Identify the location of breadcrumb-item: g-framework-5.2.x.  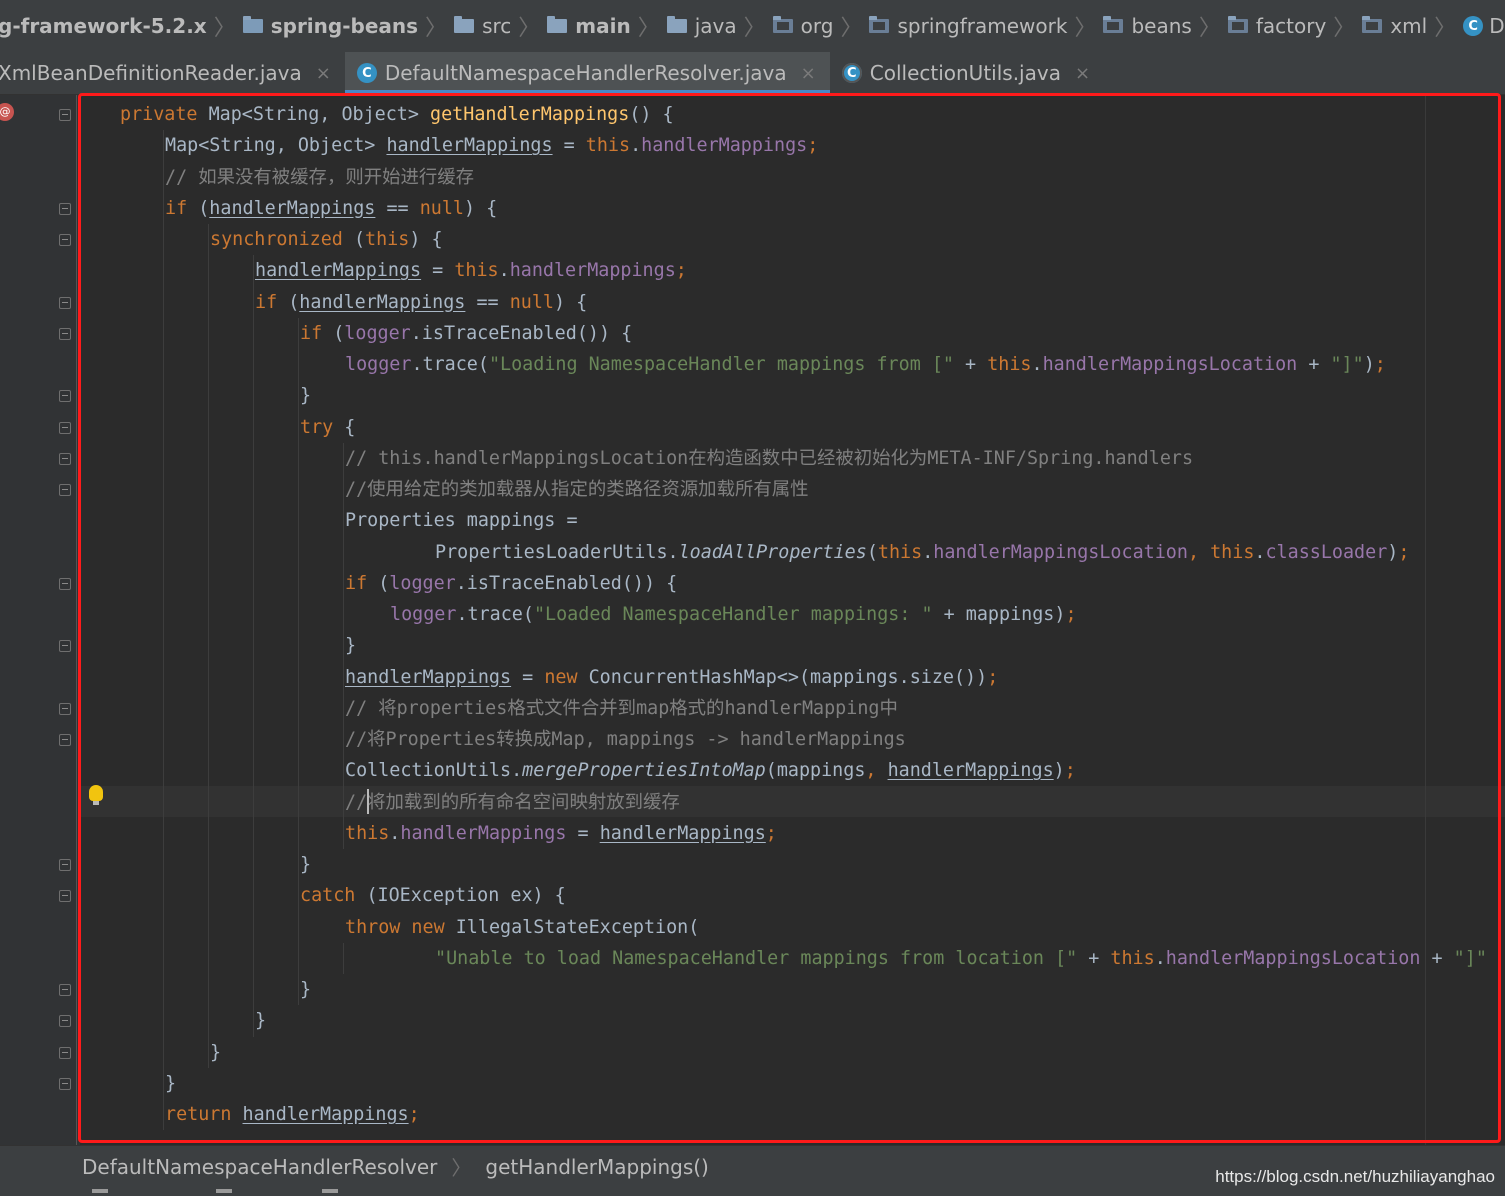
(103, 26).